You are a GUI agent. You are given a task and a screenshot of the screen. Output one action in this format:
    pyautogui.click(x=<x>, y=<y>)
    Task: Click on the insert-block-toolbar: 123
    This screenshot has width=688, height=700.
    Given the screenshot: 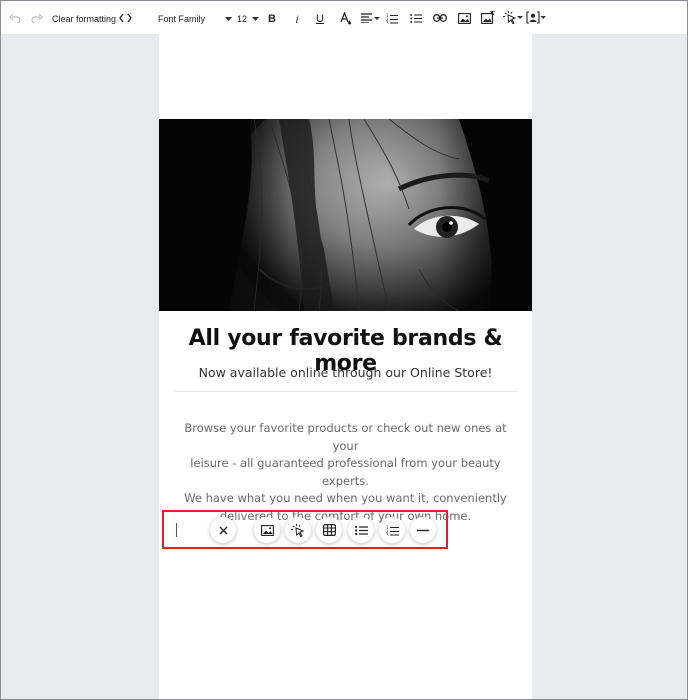 What is the action you would take?
    pyautogui.click(x=305, y=529)
    